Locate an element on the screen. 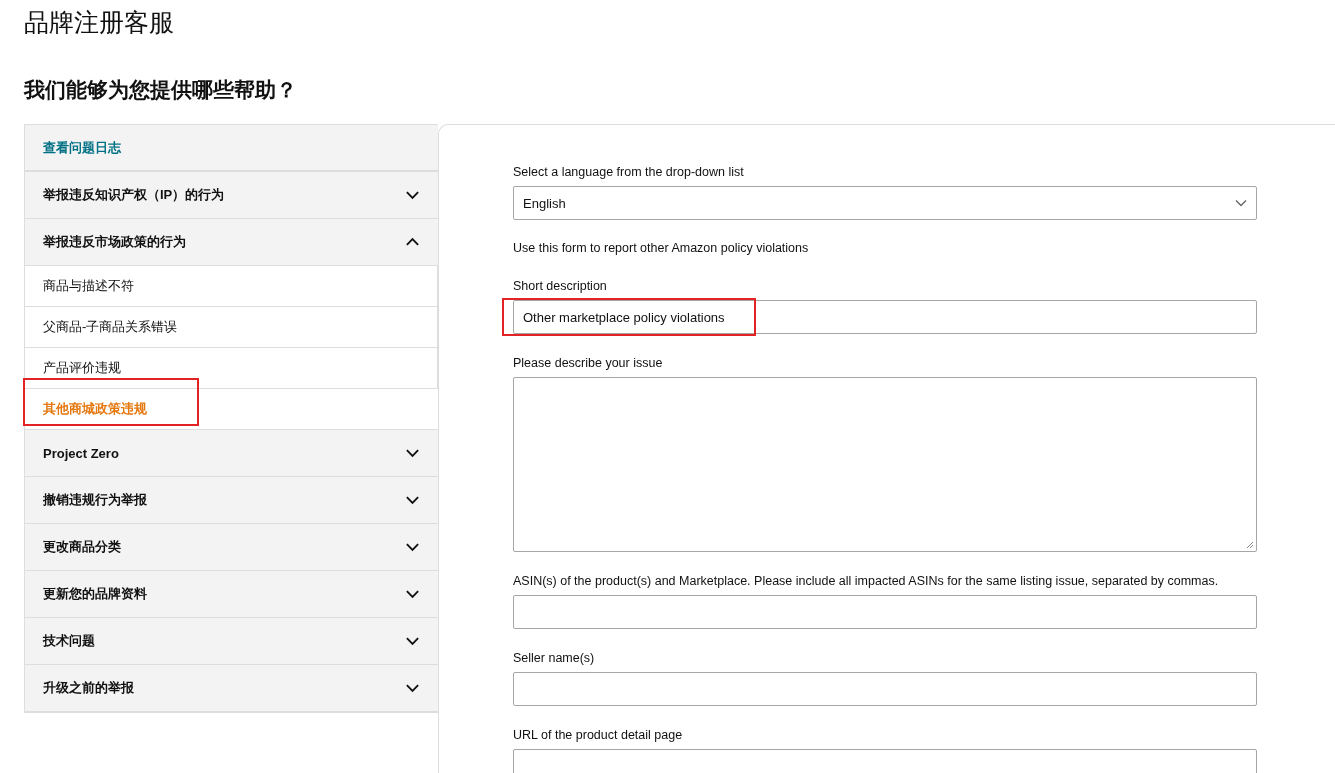 The image size is (1335, 773). field-label: ASIN(s) of the product(s) and Marketplace. Please include all impacted ASINs for the same listing issue, separated by commas. is located at coordinates (866, 581).